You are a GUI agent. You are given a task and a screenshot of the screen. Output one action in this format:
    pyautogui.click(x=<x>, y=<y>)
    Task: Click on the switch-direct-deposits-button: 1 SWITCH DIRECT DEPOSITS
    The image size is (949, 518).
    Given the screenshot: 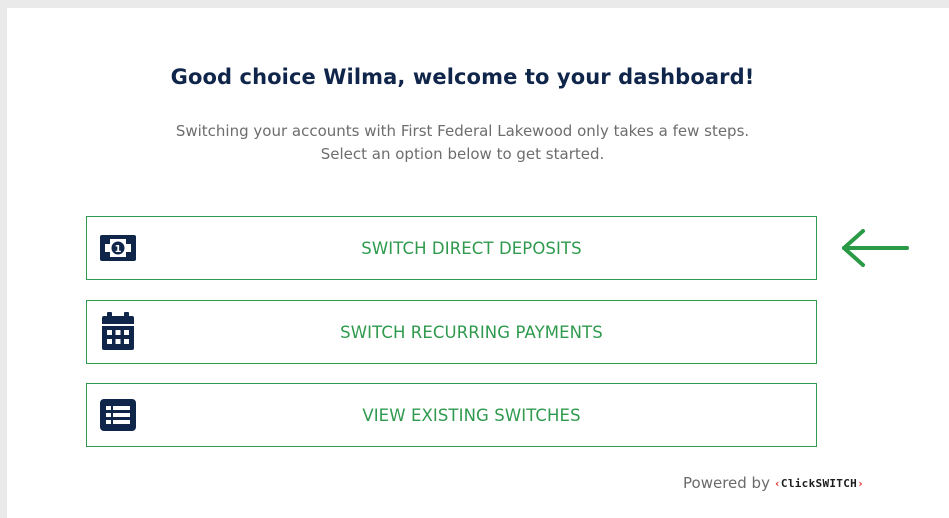 What is the action you would take?
    pyautogui.click(x=451, y=248)
    